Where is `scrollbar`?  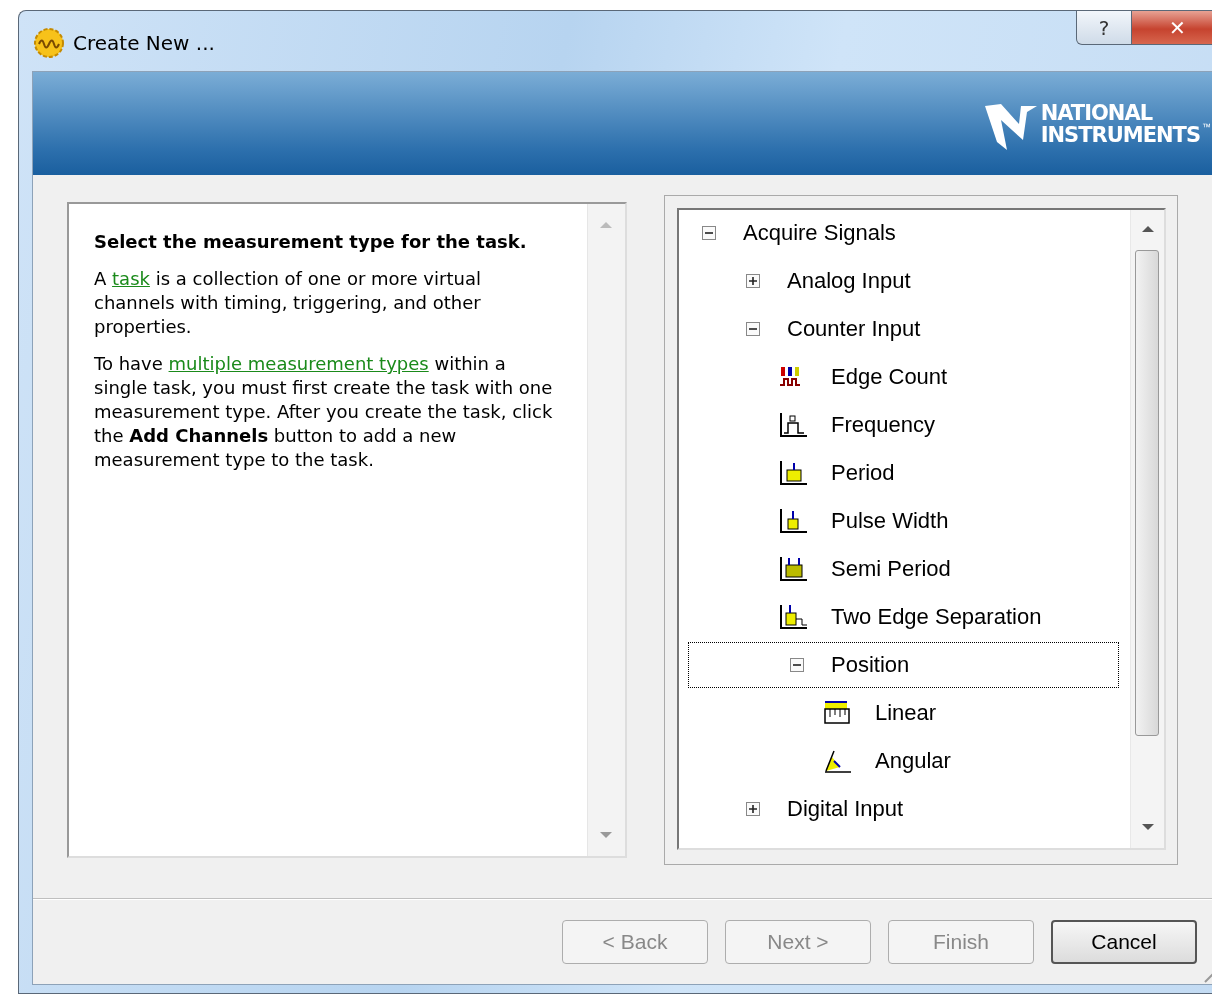 scrollbar is located at coordinates (1147, 529).